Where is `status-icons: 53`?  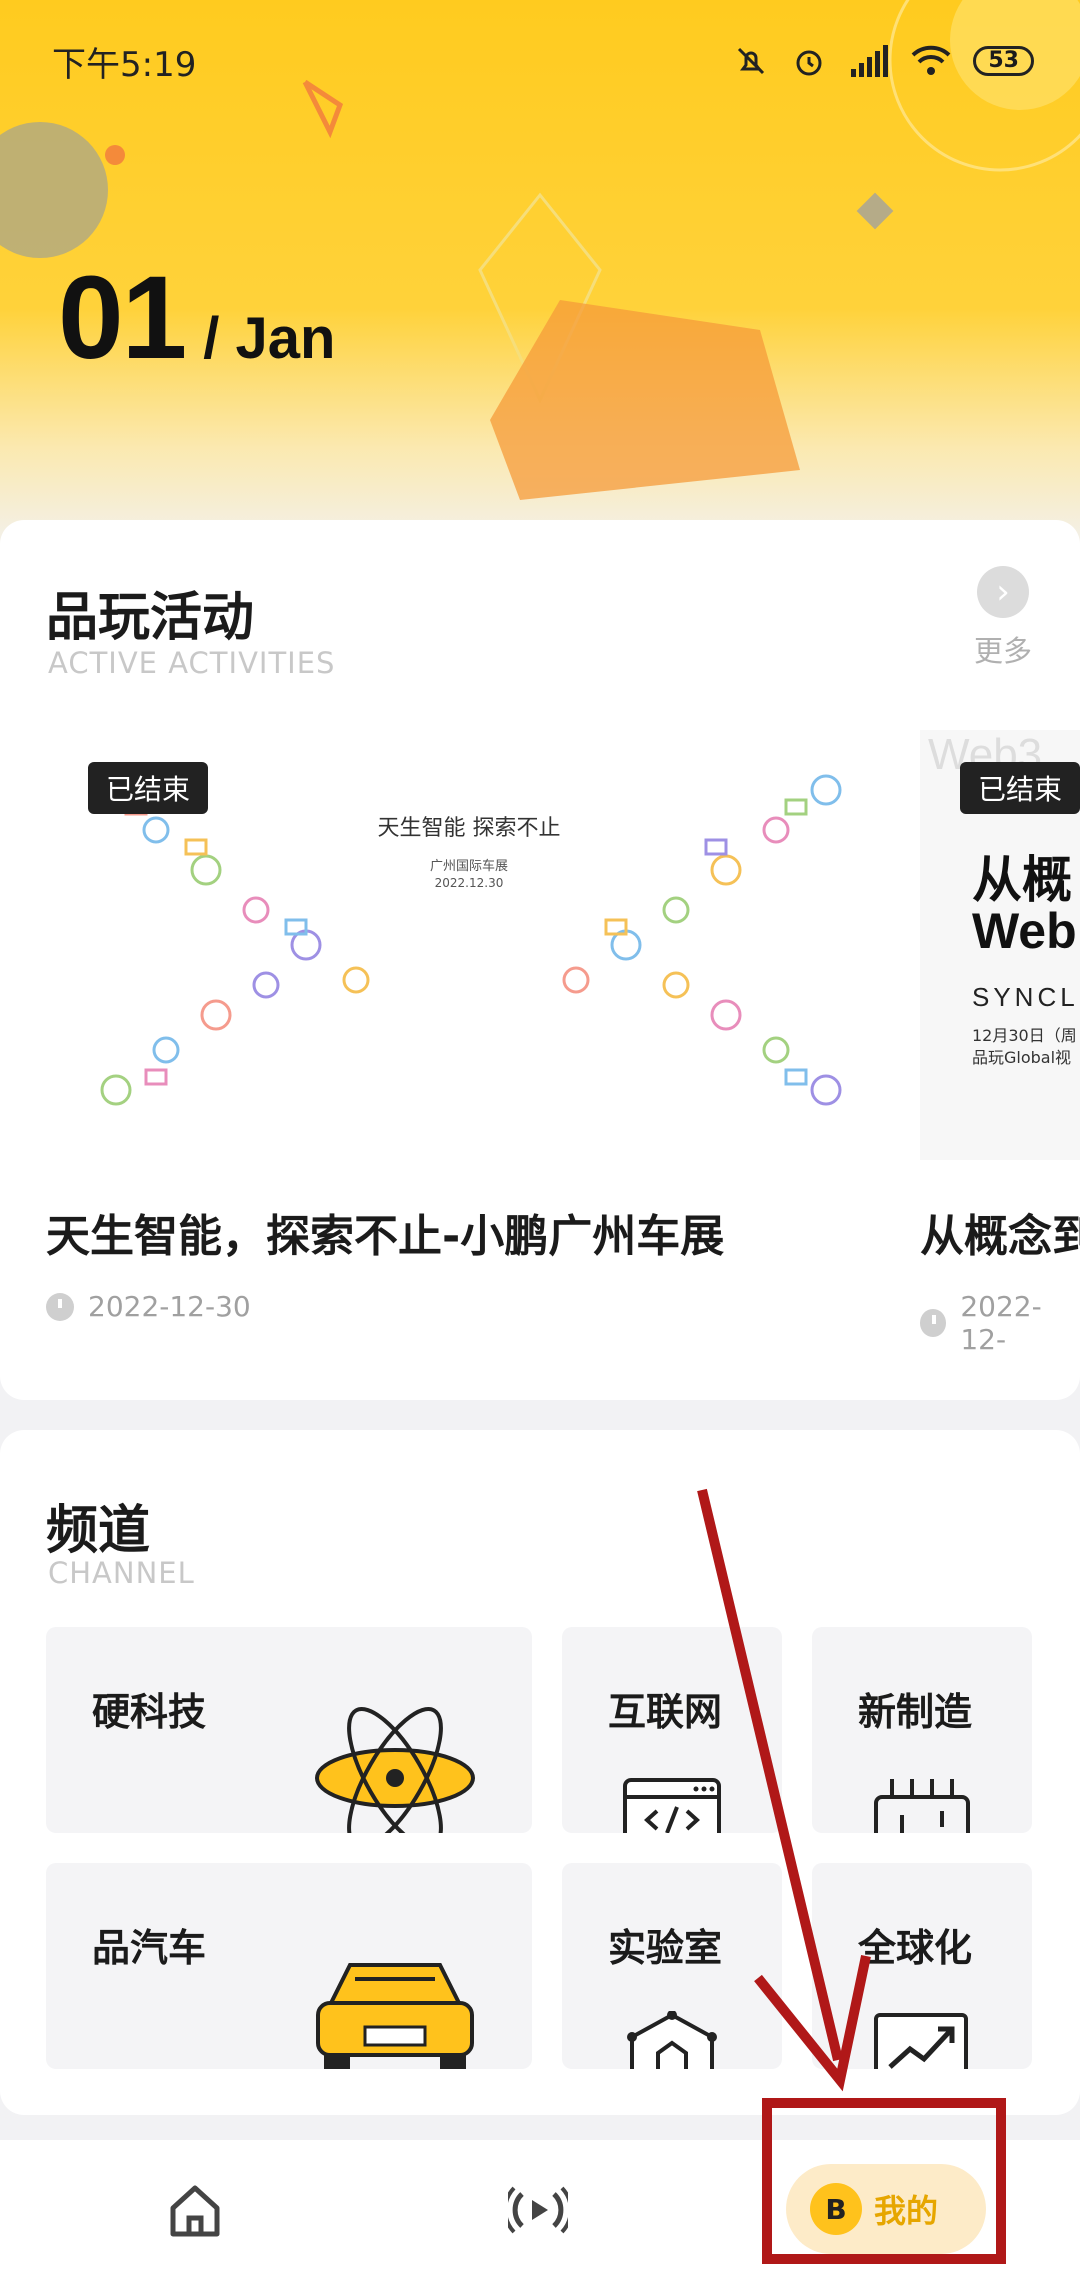 status-icons: 53 is located at coordinates (883, 61).